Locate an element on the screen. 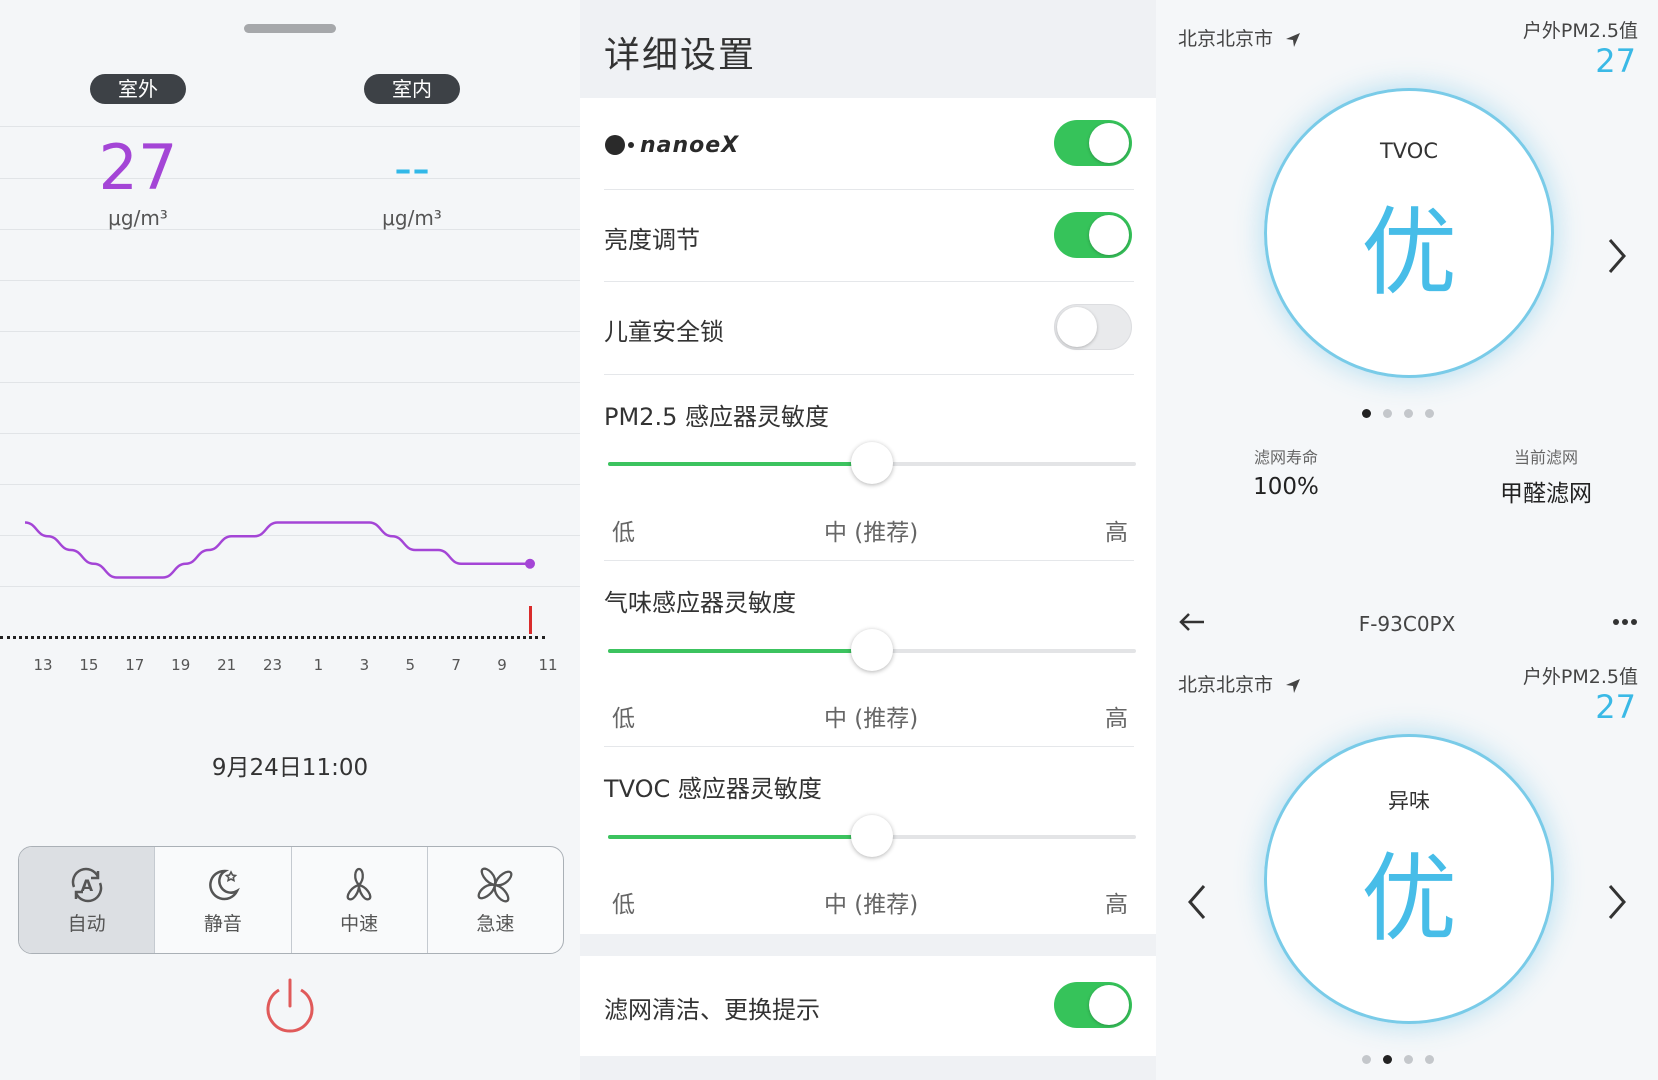 Image resolution: width=1658 pixels, height=1080 pixels. pm25-sensitivity-slider is located at coordinates (872, 463).